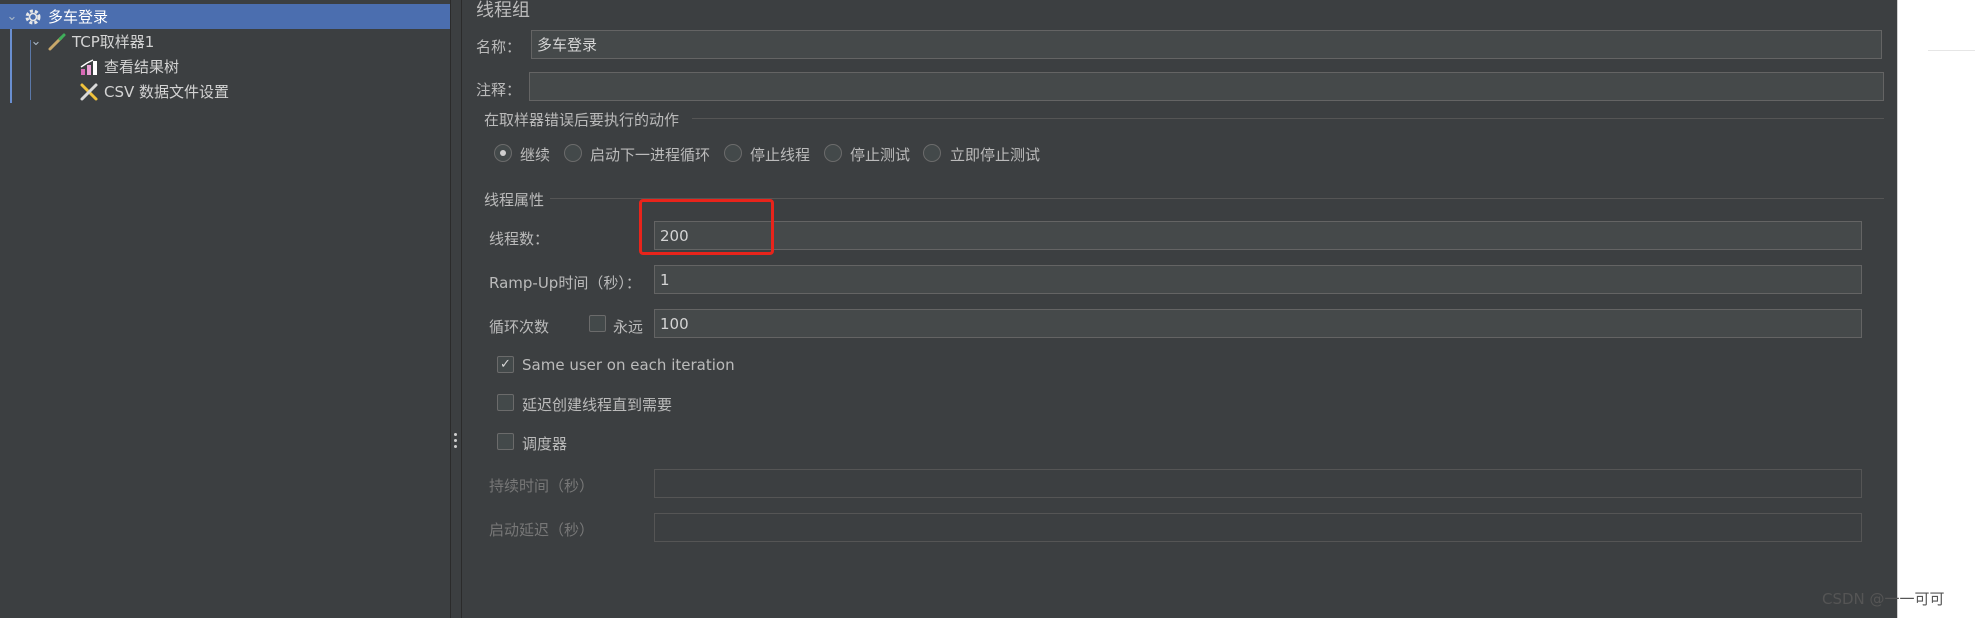 Image resolution: width=1975 pixels, height=618 pixels. What do you see at coordinates (1258, 323) in the screenshot?
I see `loop-count-field: 100` at bounding box center [1258, 323].